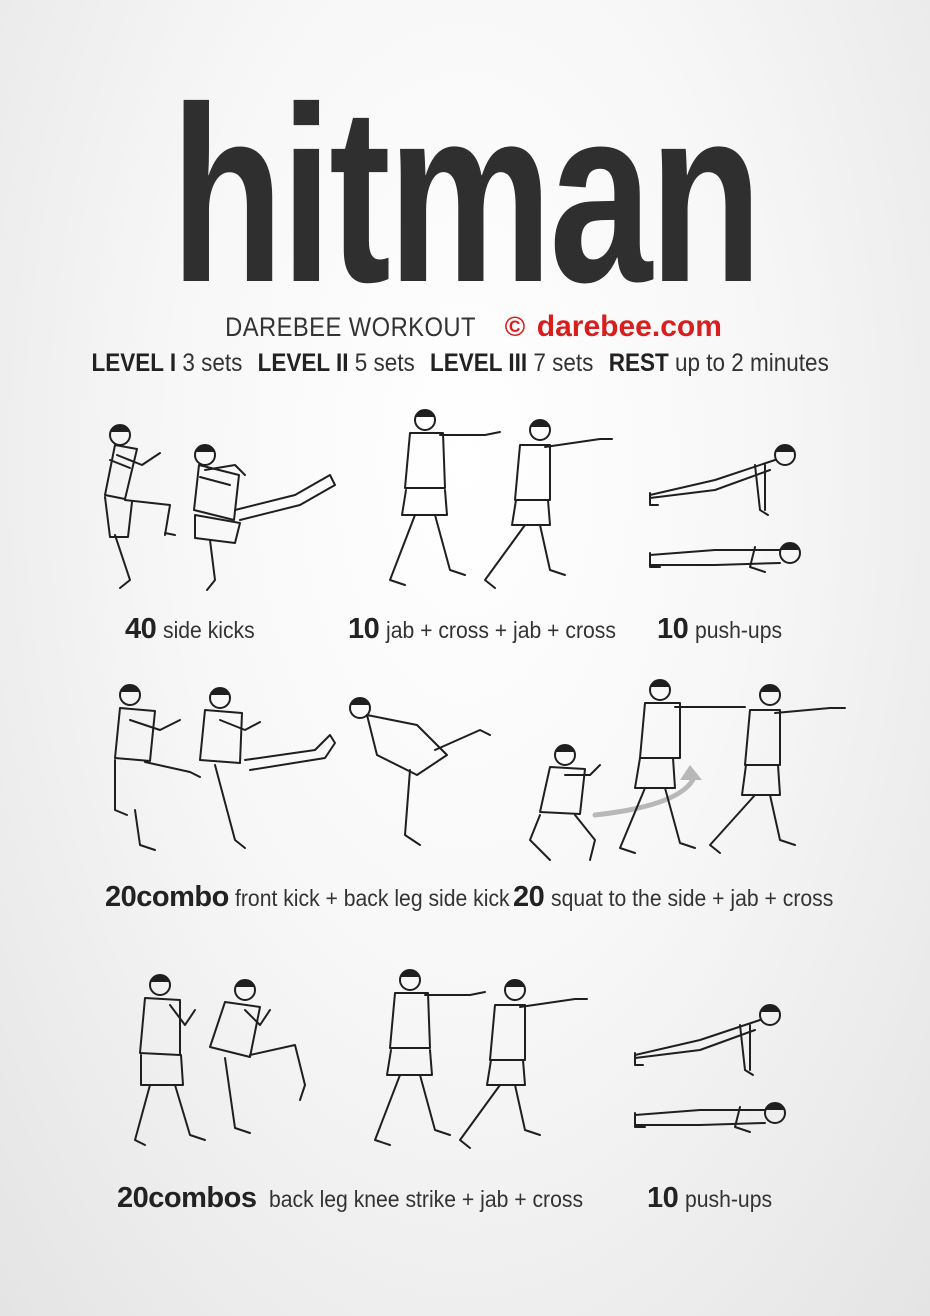  Describe the element at coordinates (220, 1060) in the screenshot. I see `knee-strike-illustration` at that location.